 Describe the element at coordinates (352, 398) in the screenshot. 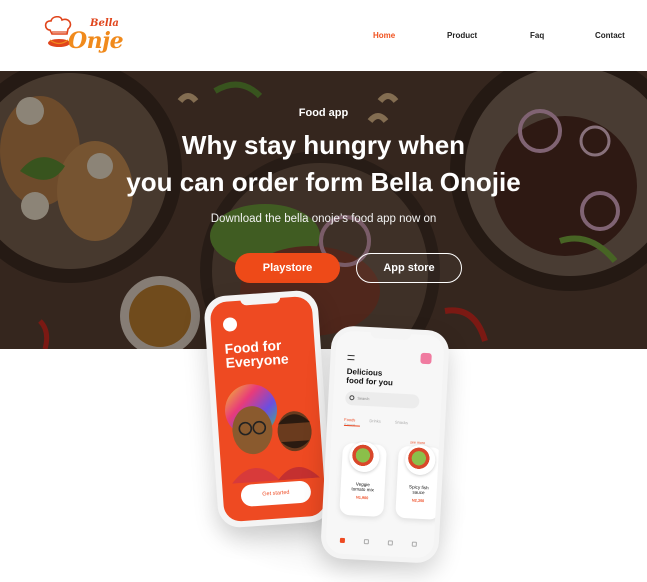

I see `search-icon` at that location.